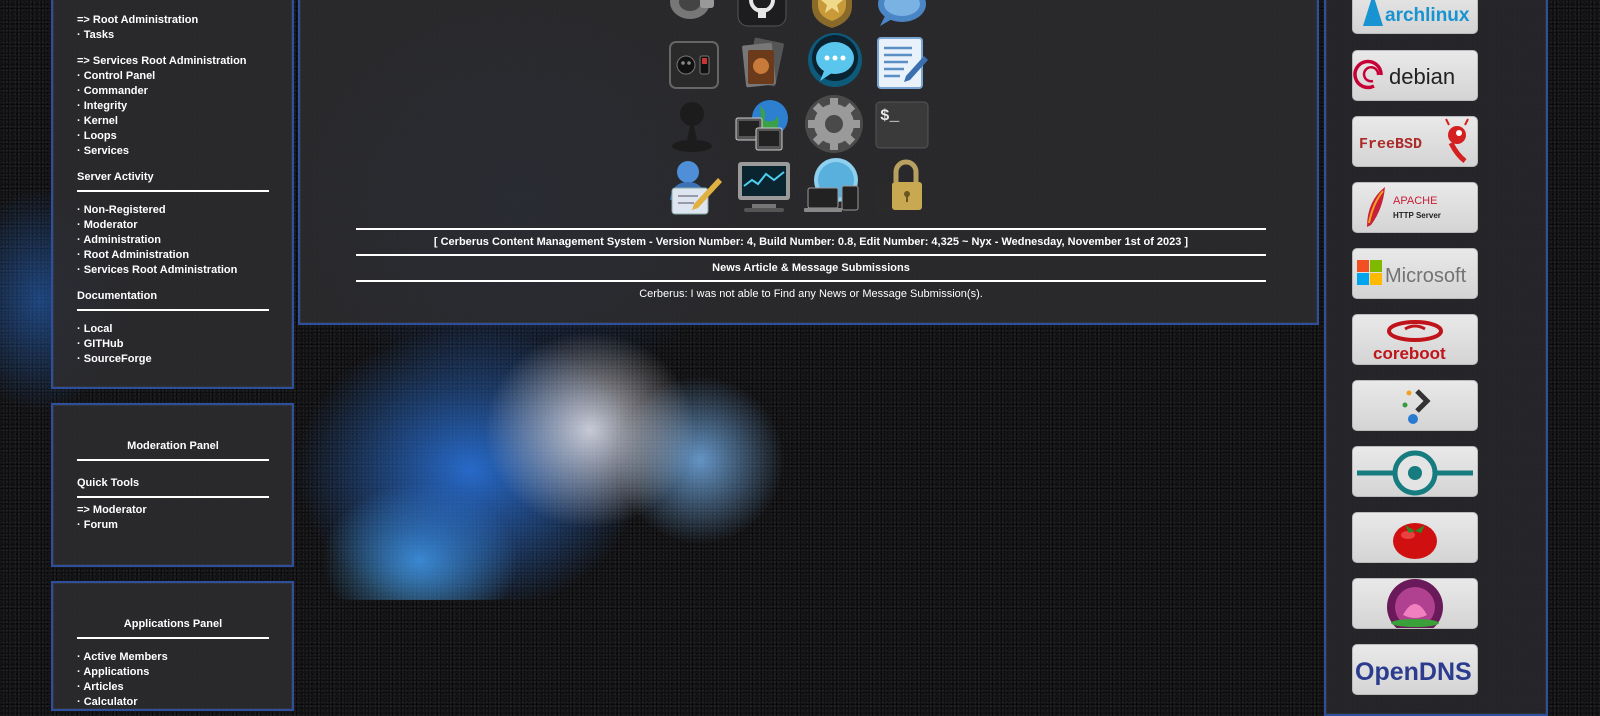 The height and width of the screenshot is (716, 1600). I want to click on freebsd-logo-text: FreeBSD, so click(1390, 144).